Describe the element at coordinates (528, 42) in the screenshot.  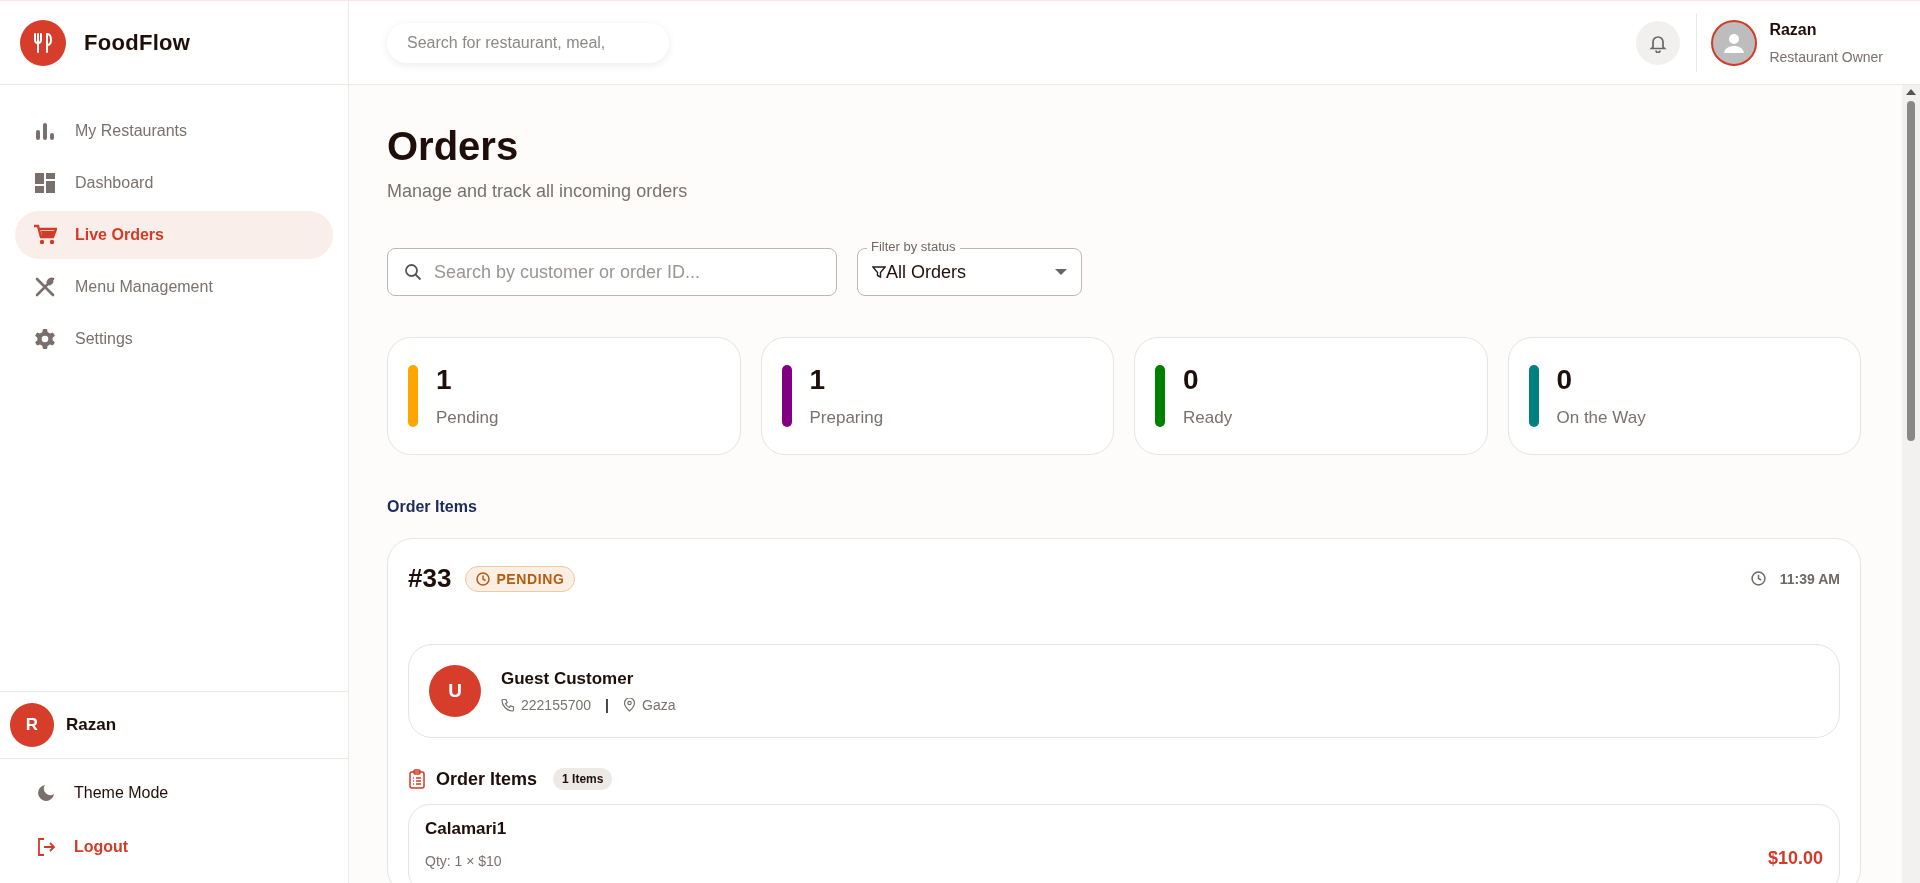
I see `search-field: Search for restaurant, meal,` at that location.